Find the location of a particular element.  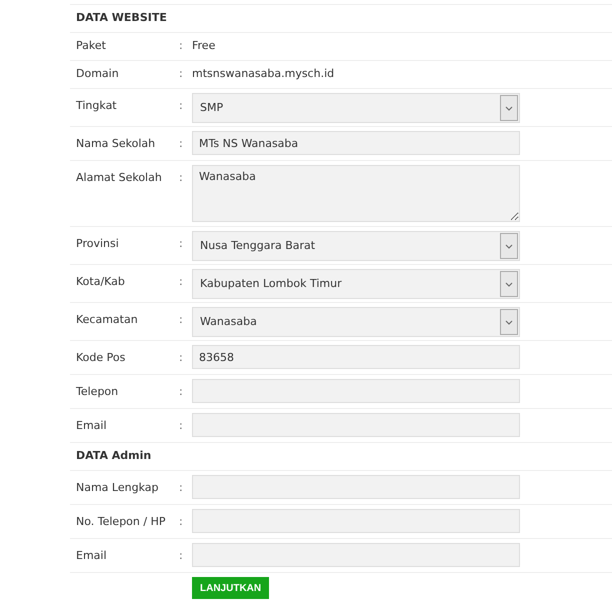

textarea-field: Wanasaba is located at coordinates (356, 193).